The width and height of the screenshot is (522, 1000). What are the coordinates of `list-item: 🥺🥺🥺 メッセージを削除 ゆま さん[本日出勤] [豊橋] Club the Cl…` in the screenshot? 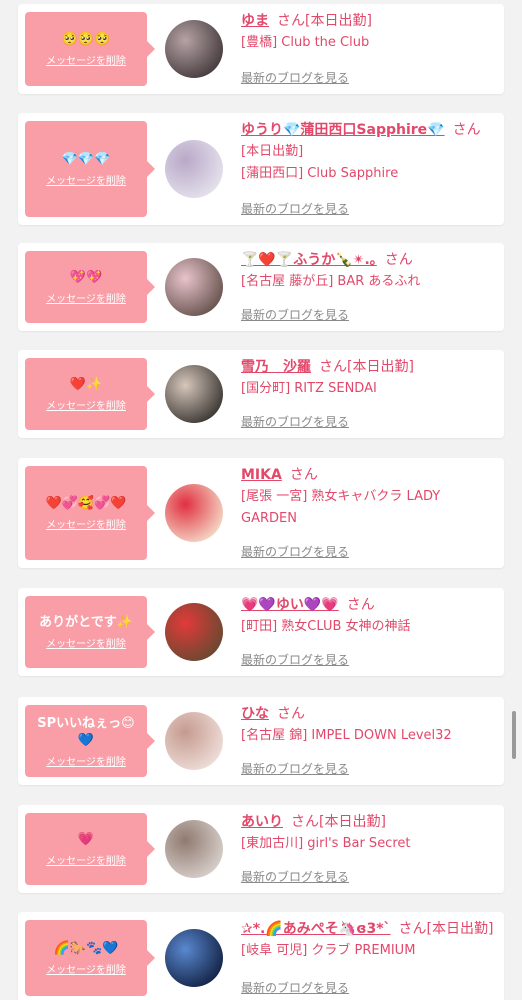 It's located at (261, 49).